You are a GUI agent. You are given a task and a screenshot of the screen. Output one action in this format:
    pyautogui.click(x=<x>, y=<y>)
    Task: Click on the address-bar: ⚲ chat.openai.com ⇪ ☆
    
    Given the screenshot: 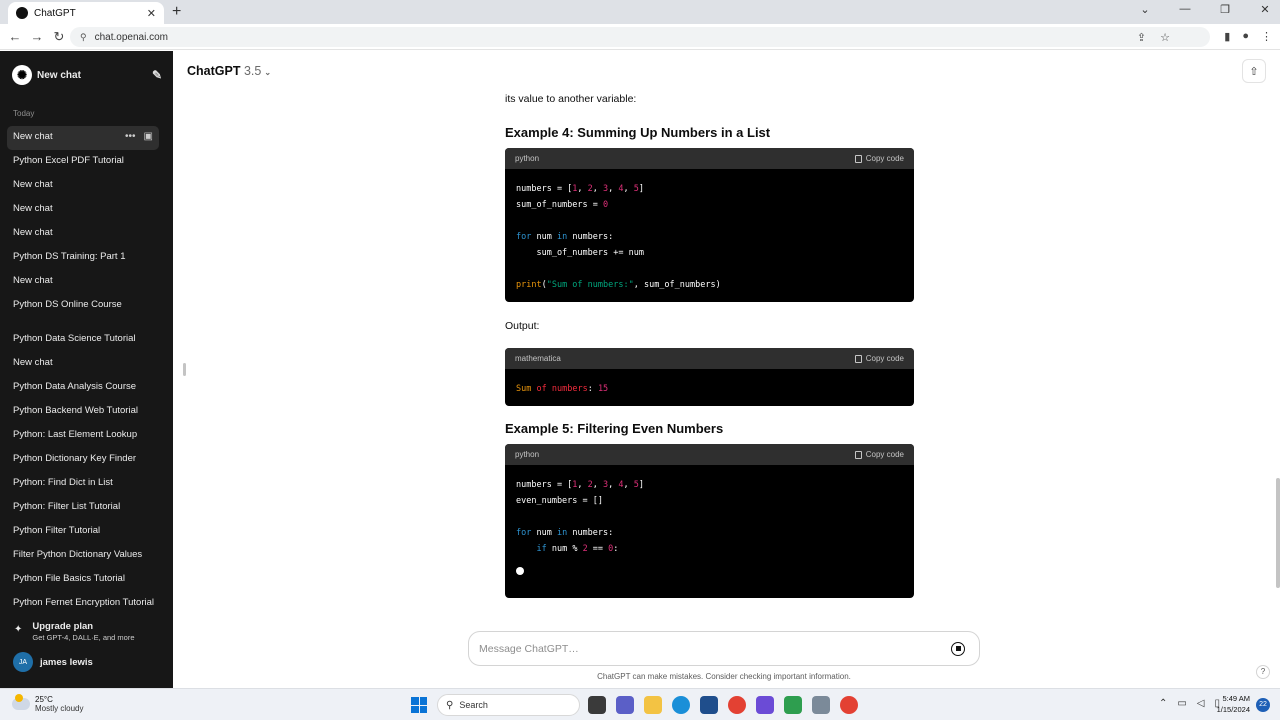 What is the action you would take?
    pyautogui.click(x=640, y=37)
    